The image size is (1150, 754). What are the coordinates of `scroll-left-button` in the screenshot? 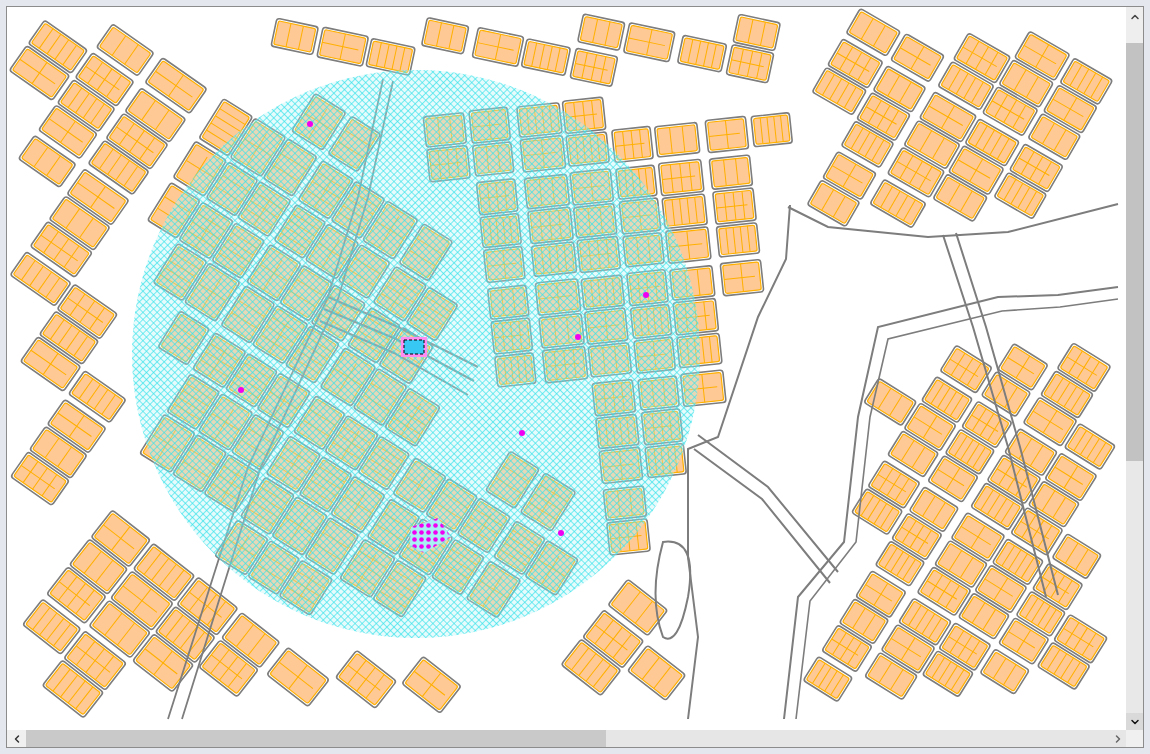 It's located at (16, 738).